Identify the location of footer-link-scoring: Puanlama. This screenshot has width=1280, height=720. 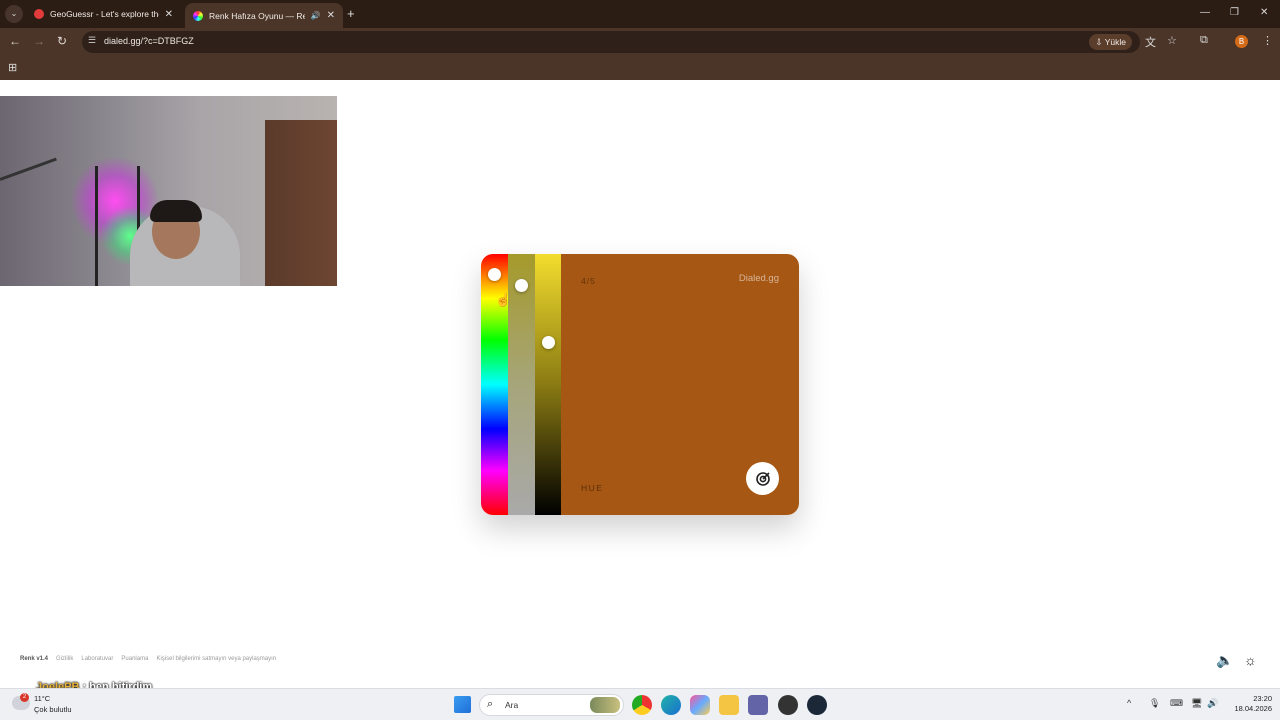
(134, 659).